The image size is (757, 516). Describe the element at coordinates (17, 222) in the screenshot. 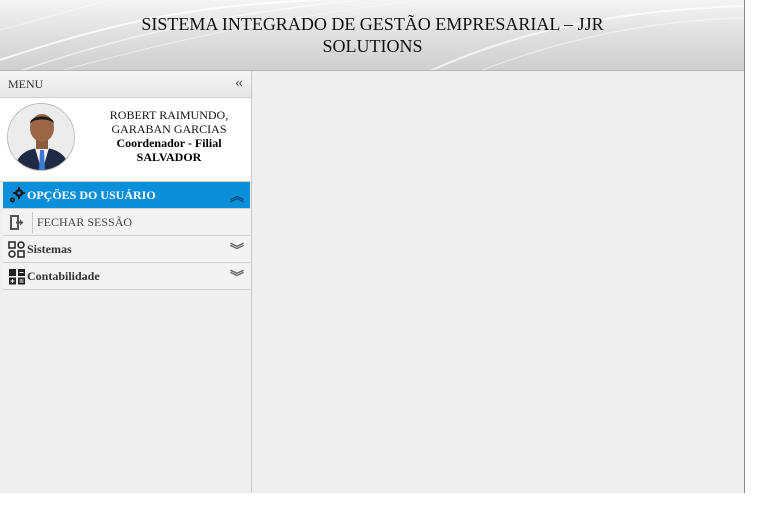

I see `logout-icon` at that location.